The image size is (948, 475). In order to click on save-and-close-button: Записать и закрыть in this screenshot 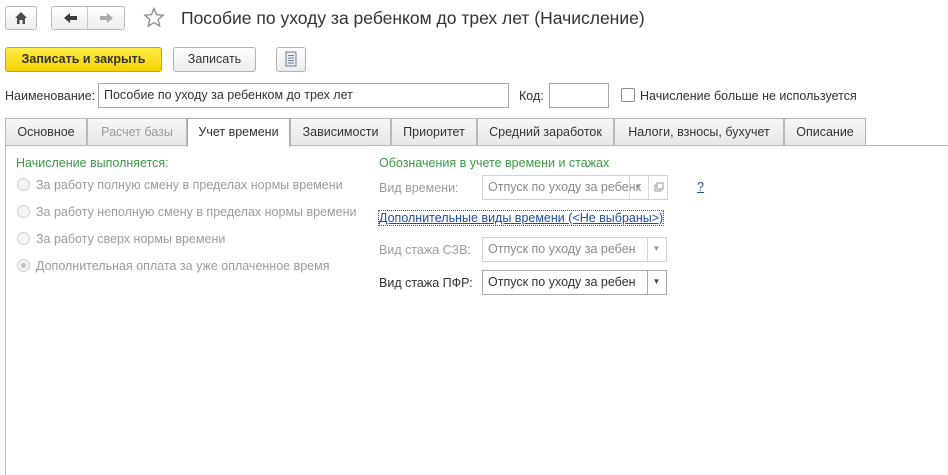, I will do `click(83, 59)`.